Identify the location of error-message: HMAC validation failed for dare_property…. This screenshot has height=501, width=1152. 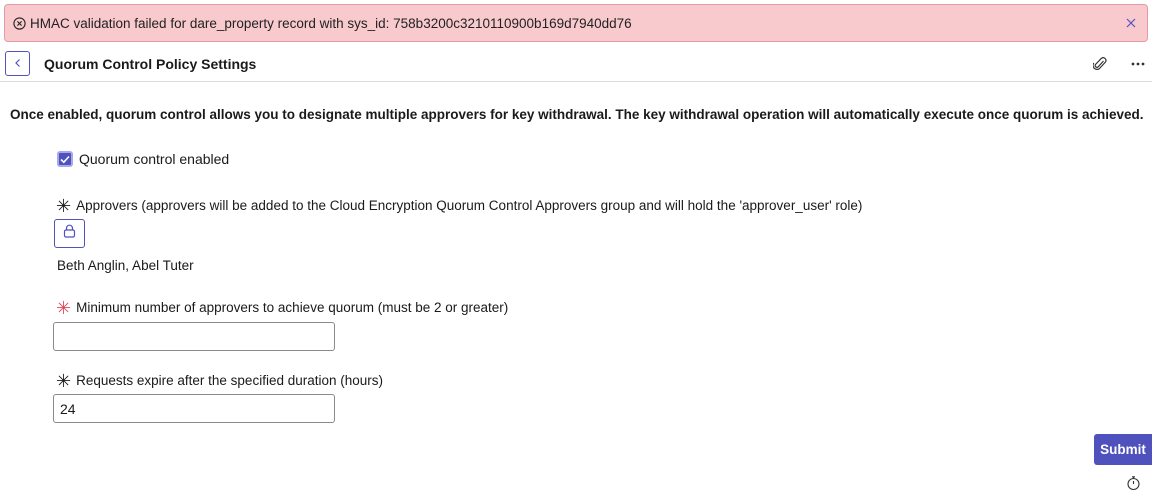
(331, 23).